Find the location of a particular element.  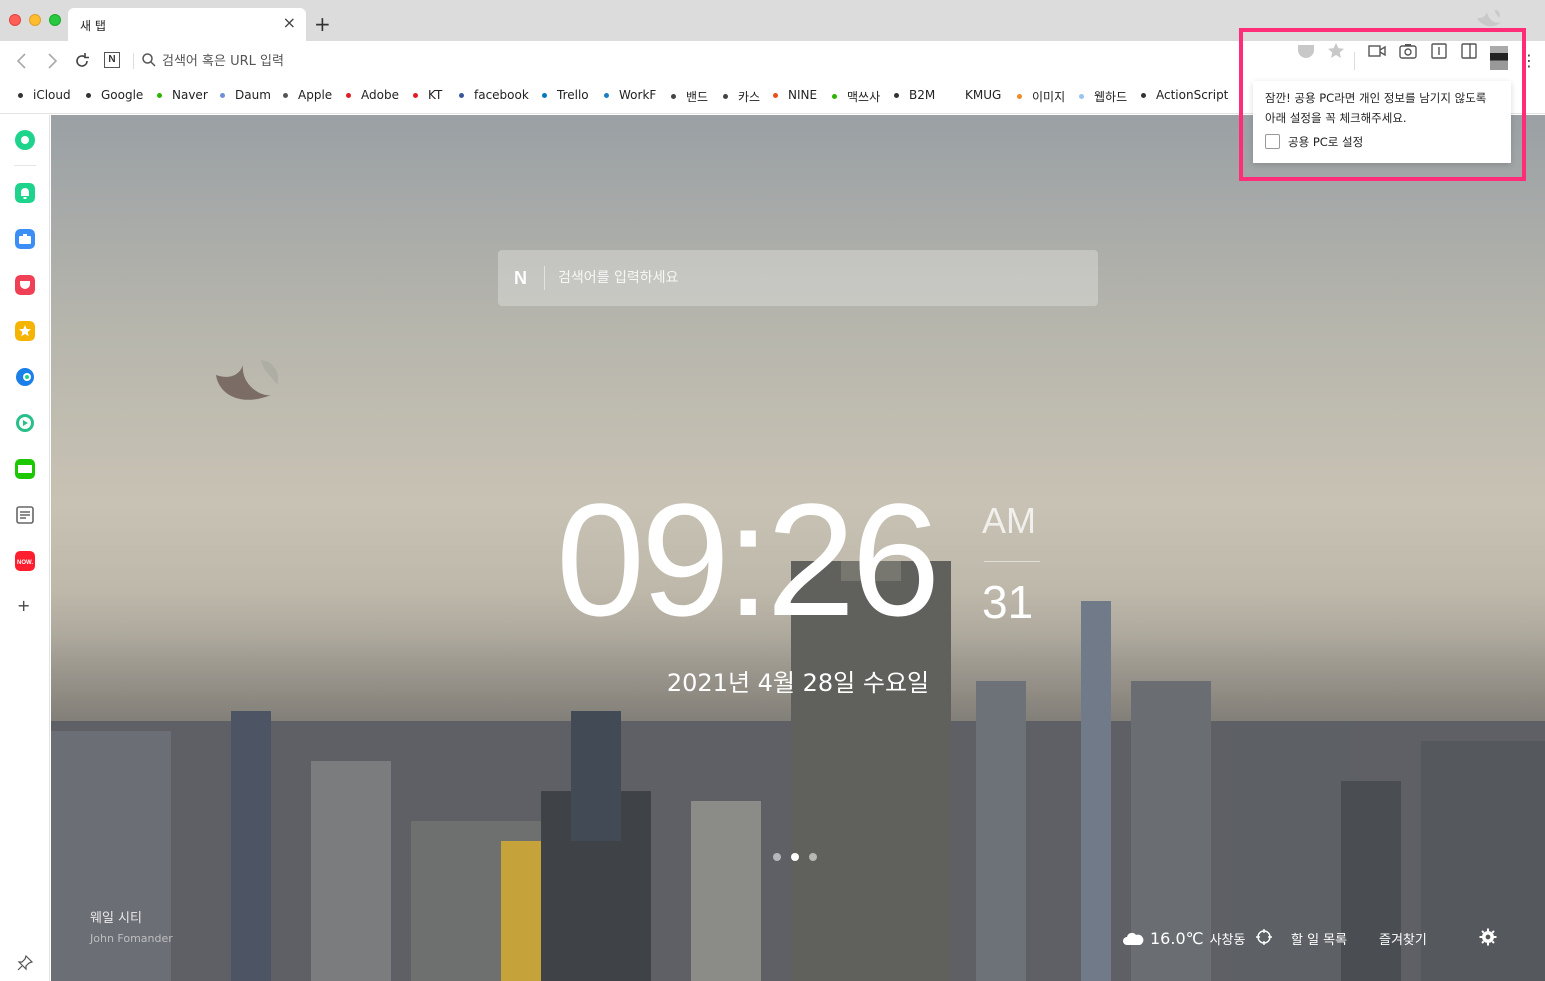

naver-logo-icon: N is located at coordinates (520, 278).